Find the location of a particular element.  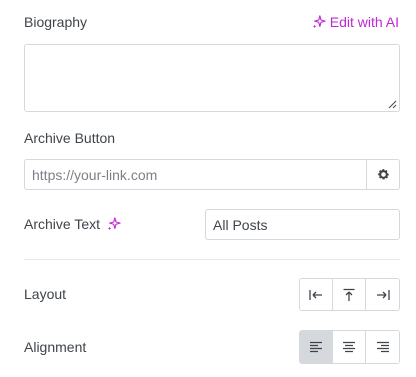

edit-with-ai-label: Edit with AI is located at coordinates (364, 22).